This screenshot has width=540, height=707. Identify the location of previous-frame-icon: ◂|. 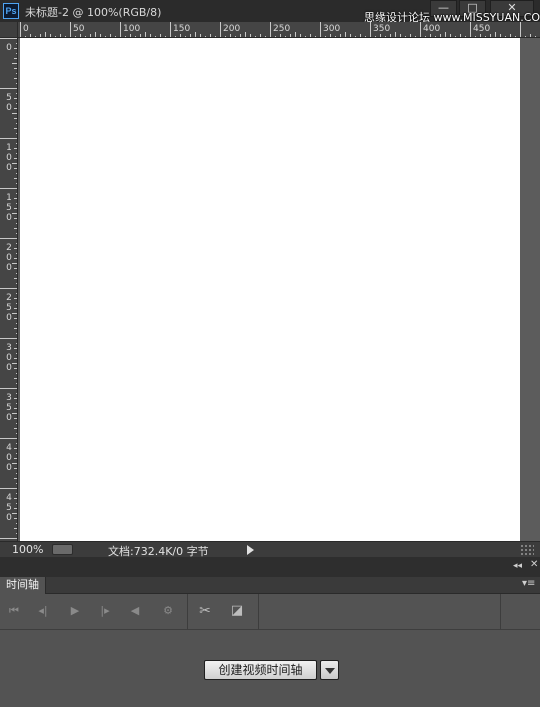
(43, 611).